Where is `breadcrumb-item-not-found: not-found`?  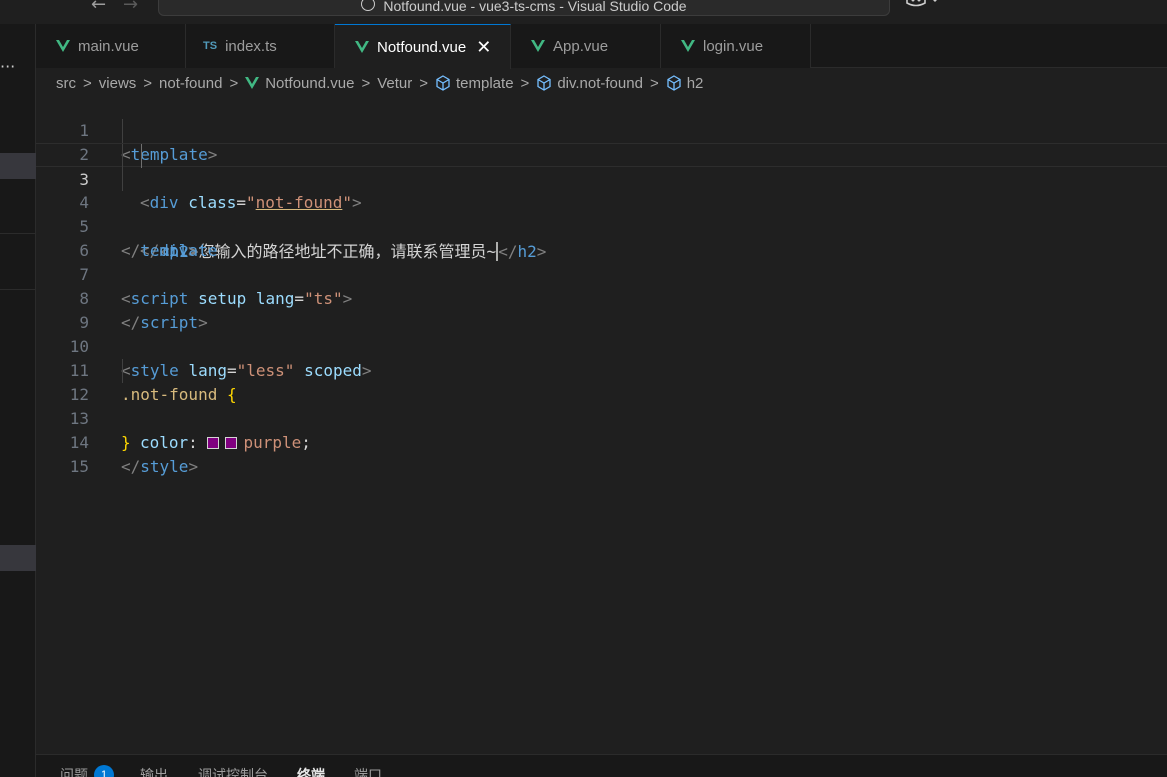 breadcrumb-item-not-found: not-found is located at coordinates (190, 83).